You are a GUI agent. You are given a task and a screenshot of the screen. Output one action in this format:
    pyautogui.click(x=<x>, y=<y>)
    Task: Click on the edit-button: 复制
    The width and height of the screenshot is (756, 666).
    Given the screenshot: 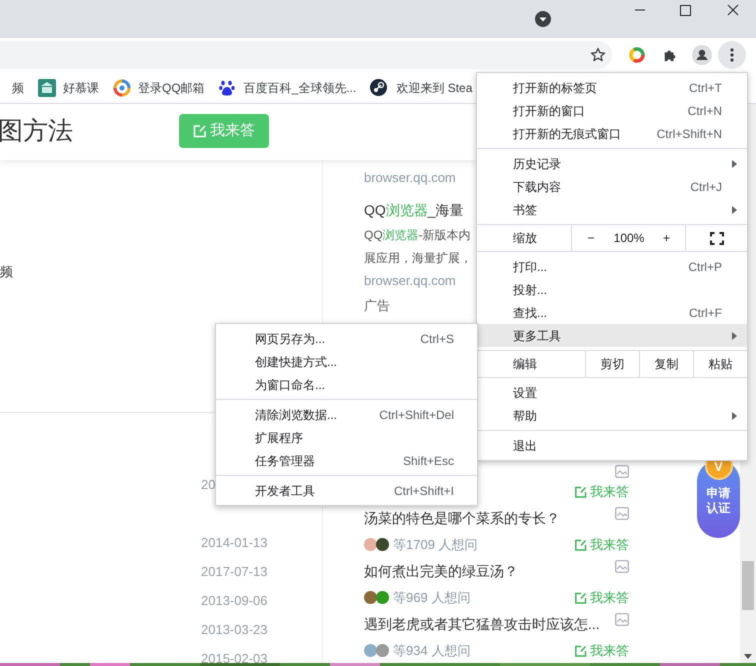 What is the action you would take?
    pyautogui.click(x=667, y=364)
    